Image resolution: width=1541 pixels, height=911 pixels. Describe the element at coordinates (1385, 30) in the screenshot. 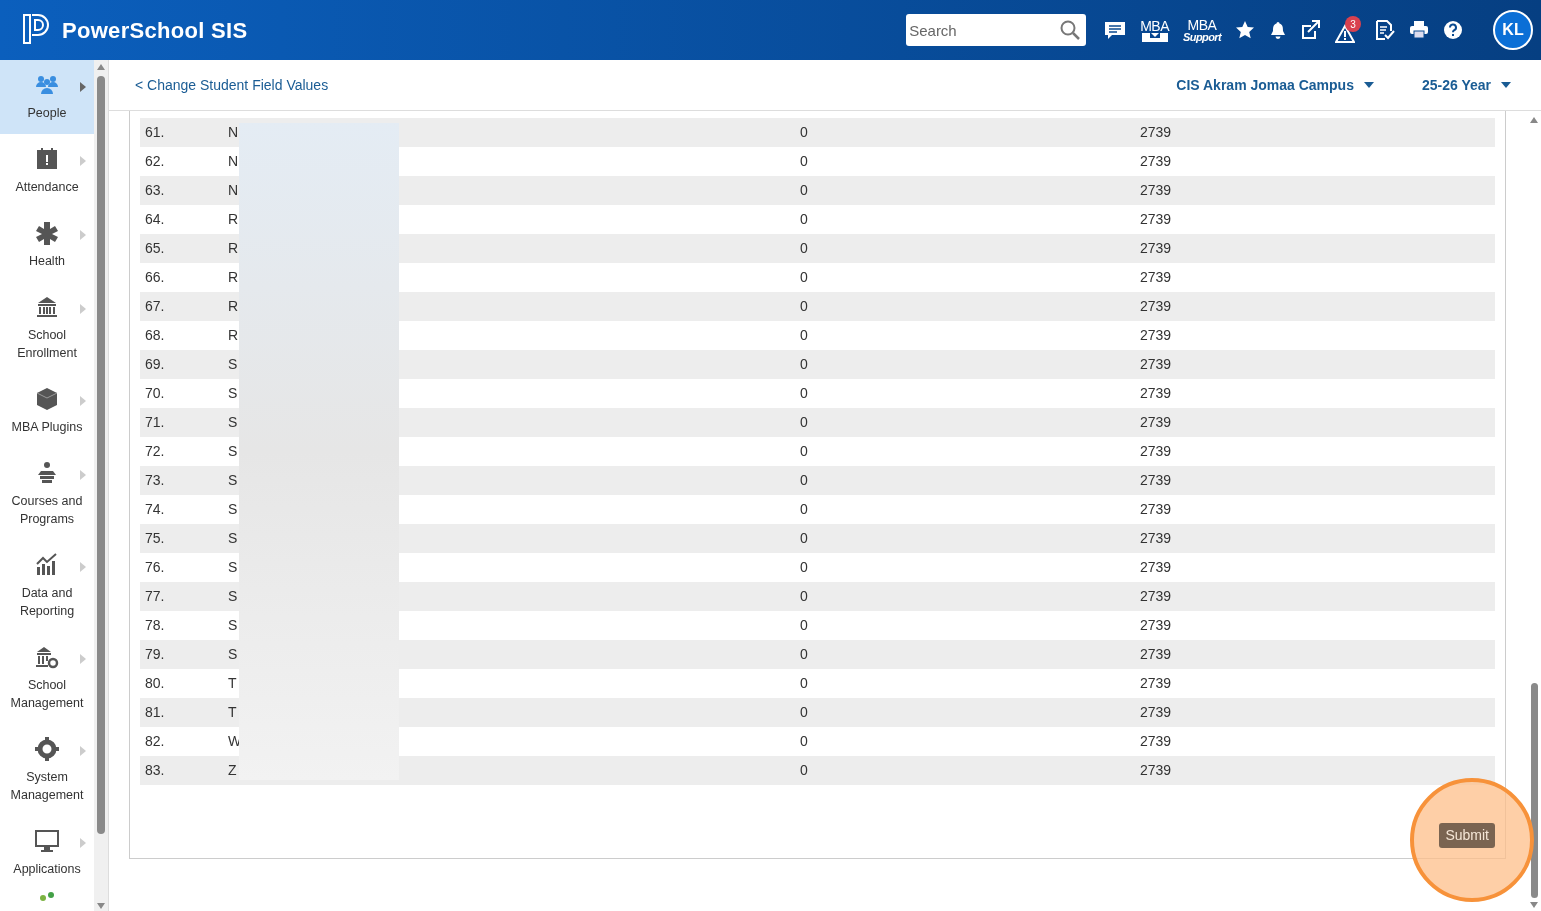

I see `document-check-icon` at that location.